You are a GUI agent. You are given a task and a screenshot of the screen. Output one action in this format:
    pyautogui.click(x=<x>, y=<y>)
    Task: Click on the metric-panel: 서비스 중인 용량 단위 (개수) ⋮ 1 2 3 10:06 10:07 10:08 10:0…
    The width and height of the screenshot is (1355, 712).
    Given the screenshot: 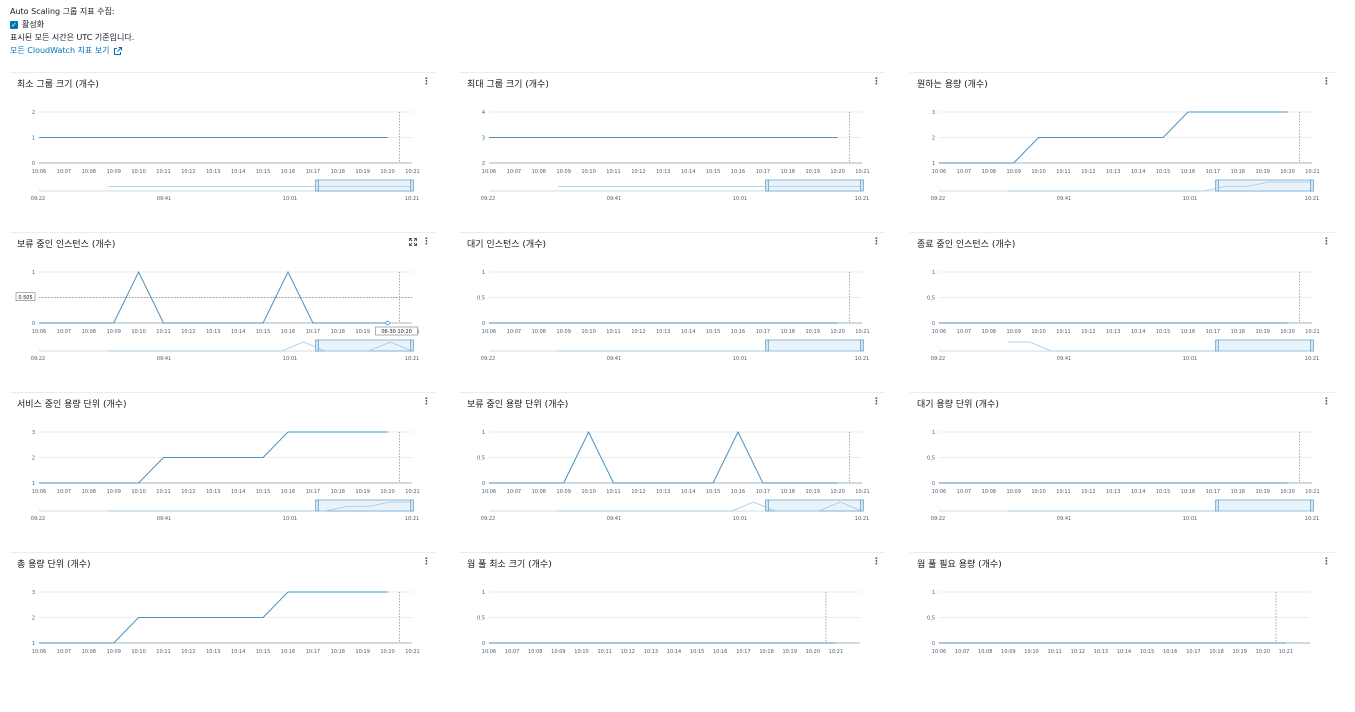 What is the action you would take?
    pyautogui.click(x=222, y=472)
    